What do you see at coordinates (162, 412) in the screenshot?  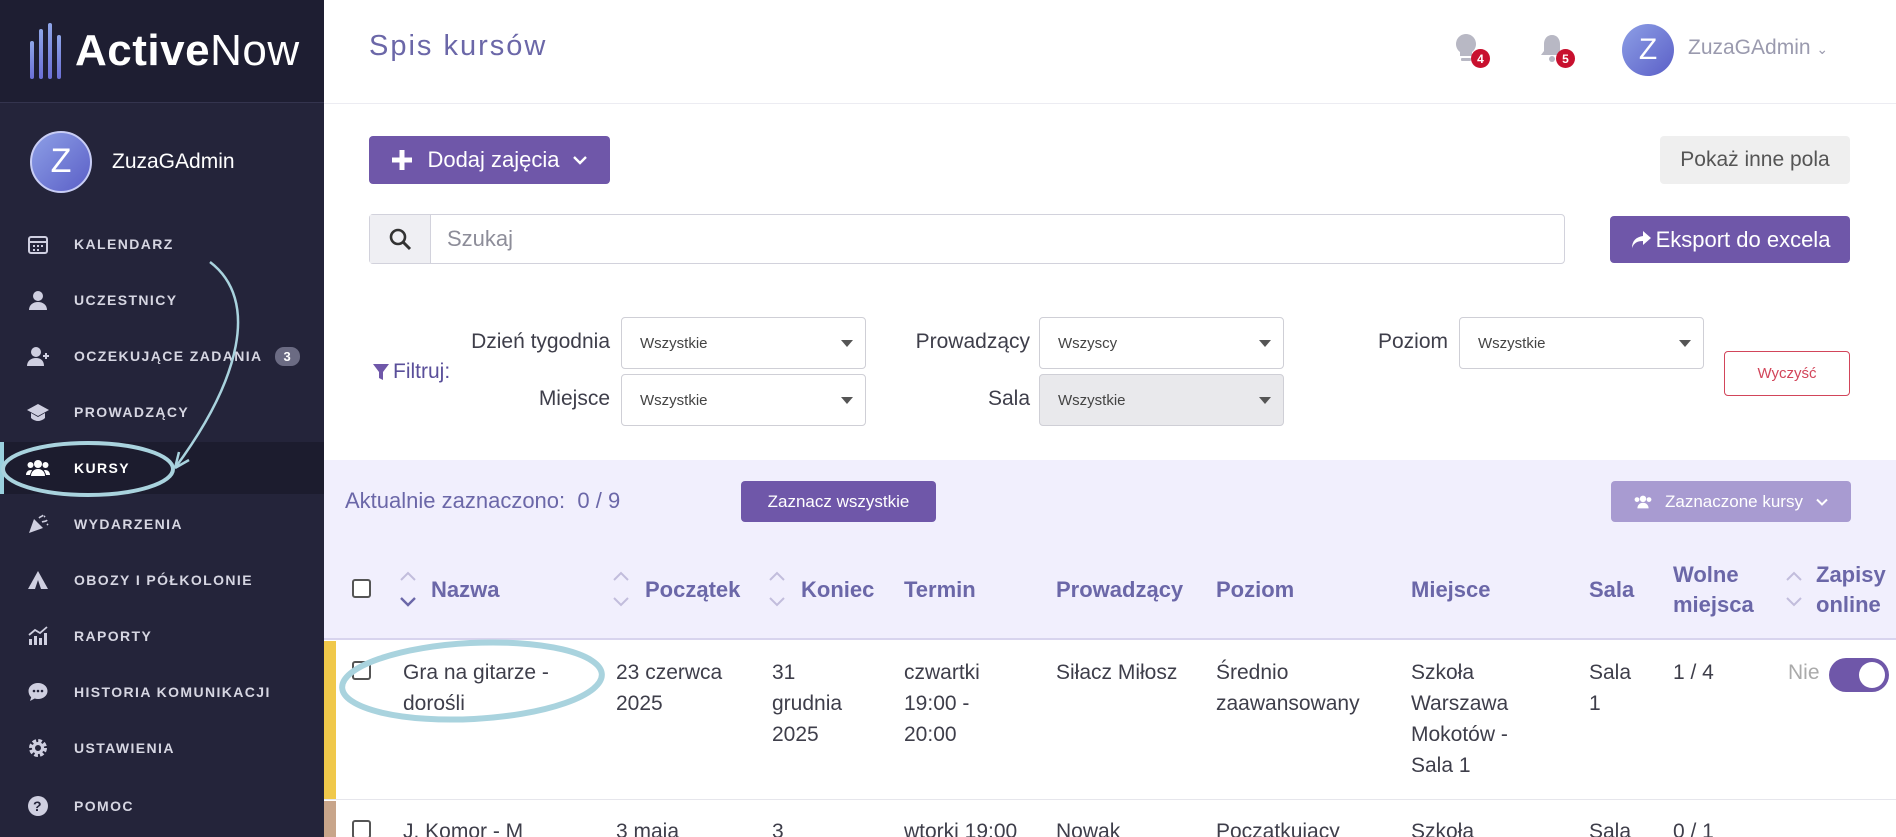 I see `sidebar-item-prowadzacy: PROWADZĄCY` at bounding box center [162, 412].